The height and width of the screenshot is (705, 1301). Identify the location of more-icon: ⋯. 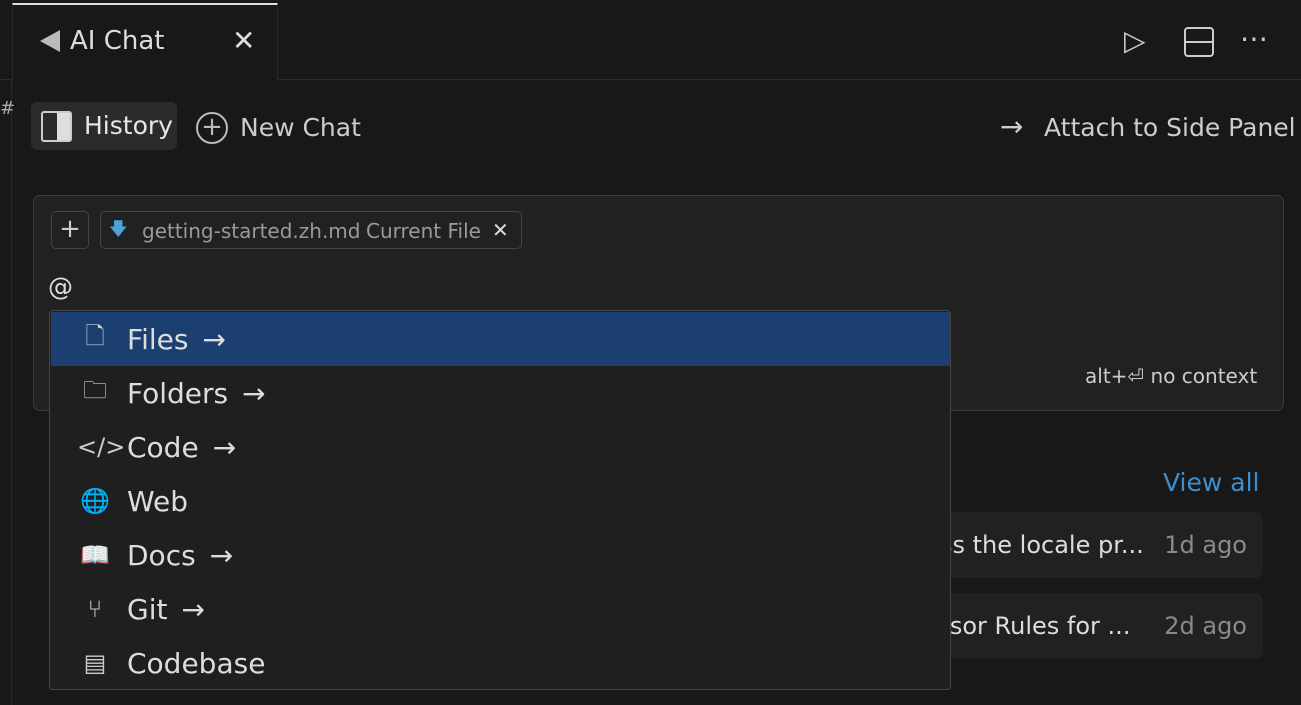
(1254, 38).